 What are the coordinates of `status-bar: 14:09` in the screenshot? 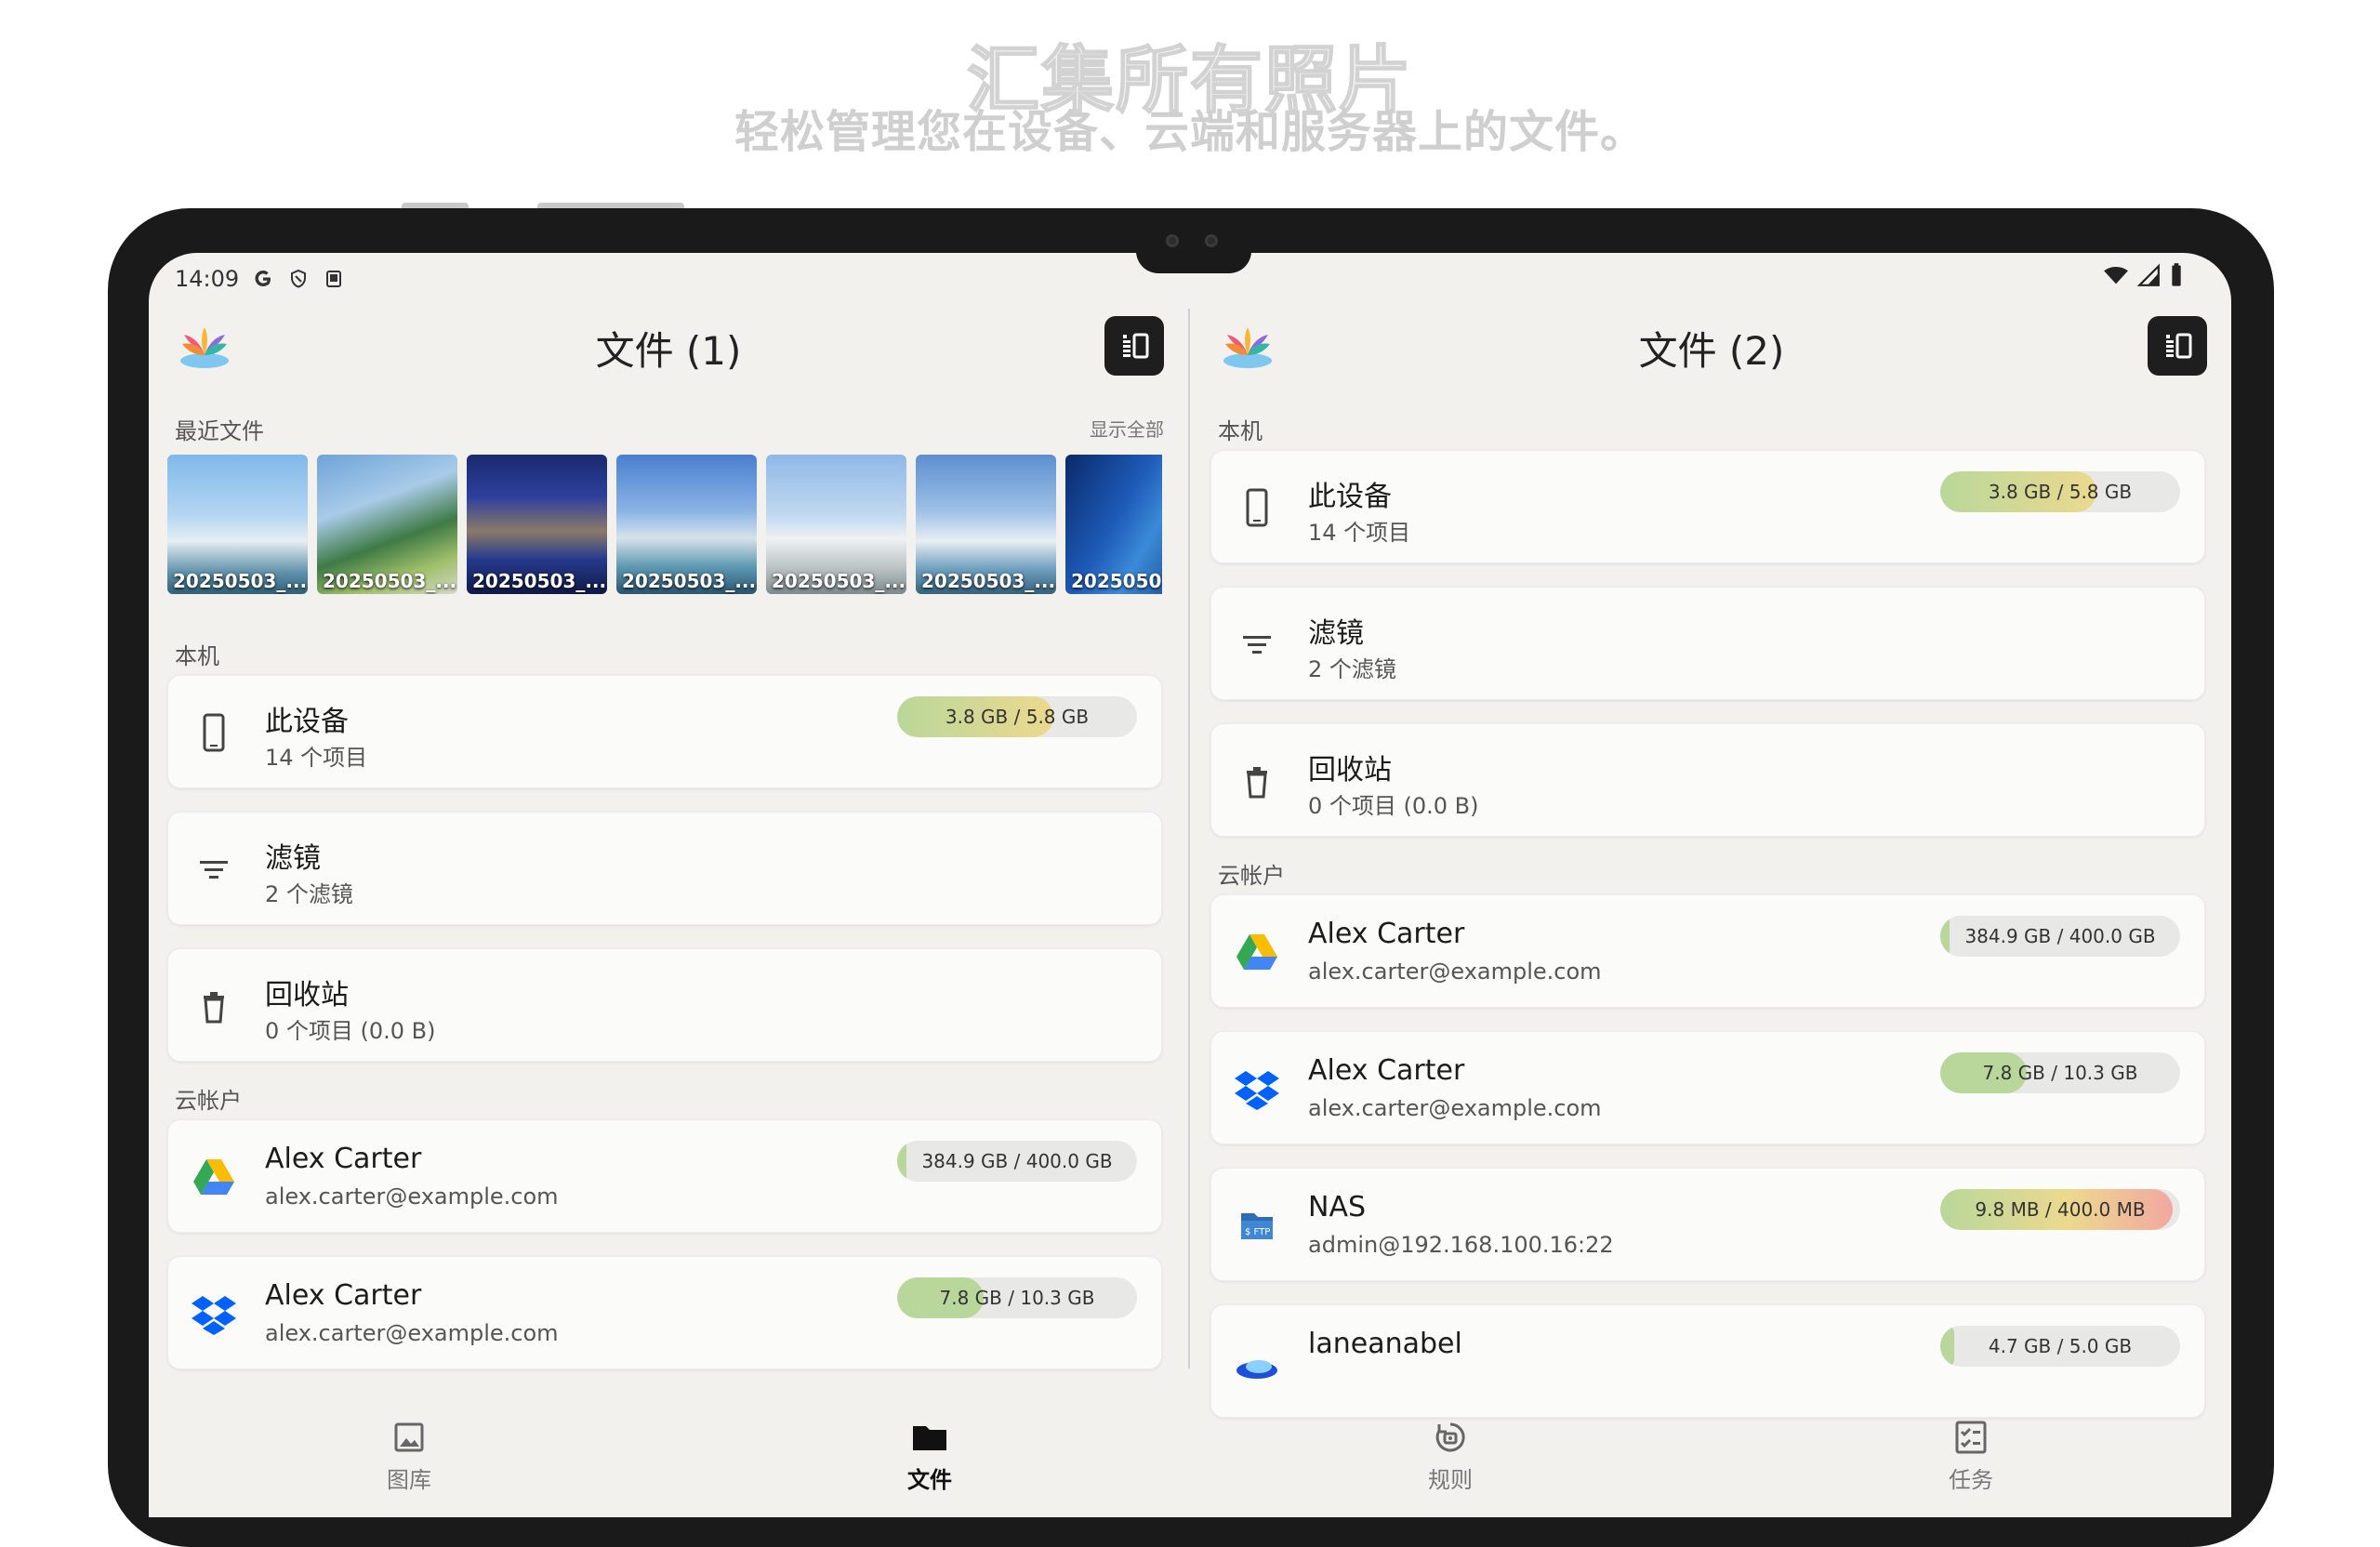 It's located at (260, 279).